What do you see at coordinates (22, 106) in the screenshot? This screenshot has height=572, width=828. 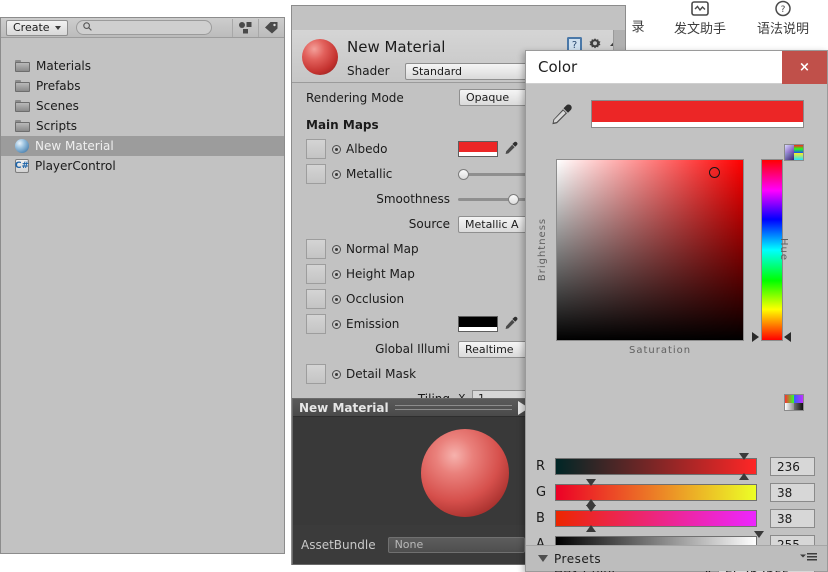 I see `folder-icon` at bounding box center [22, 106].